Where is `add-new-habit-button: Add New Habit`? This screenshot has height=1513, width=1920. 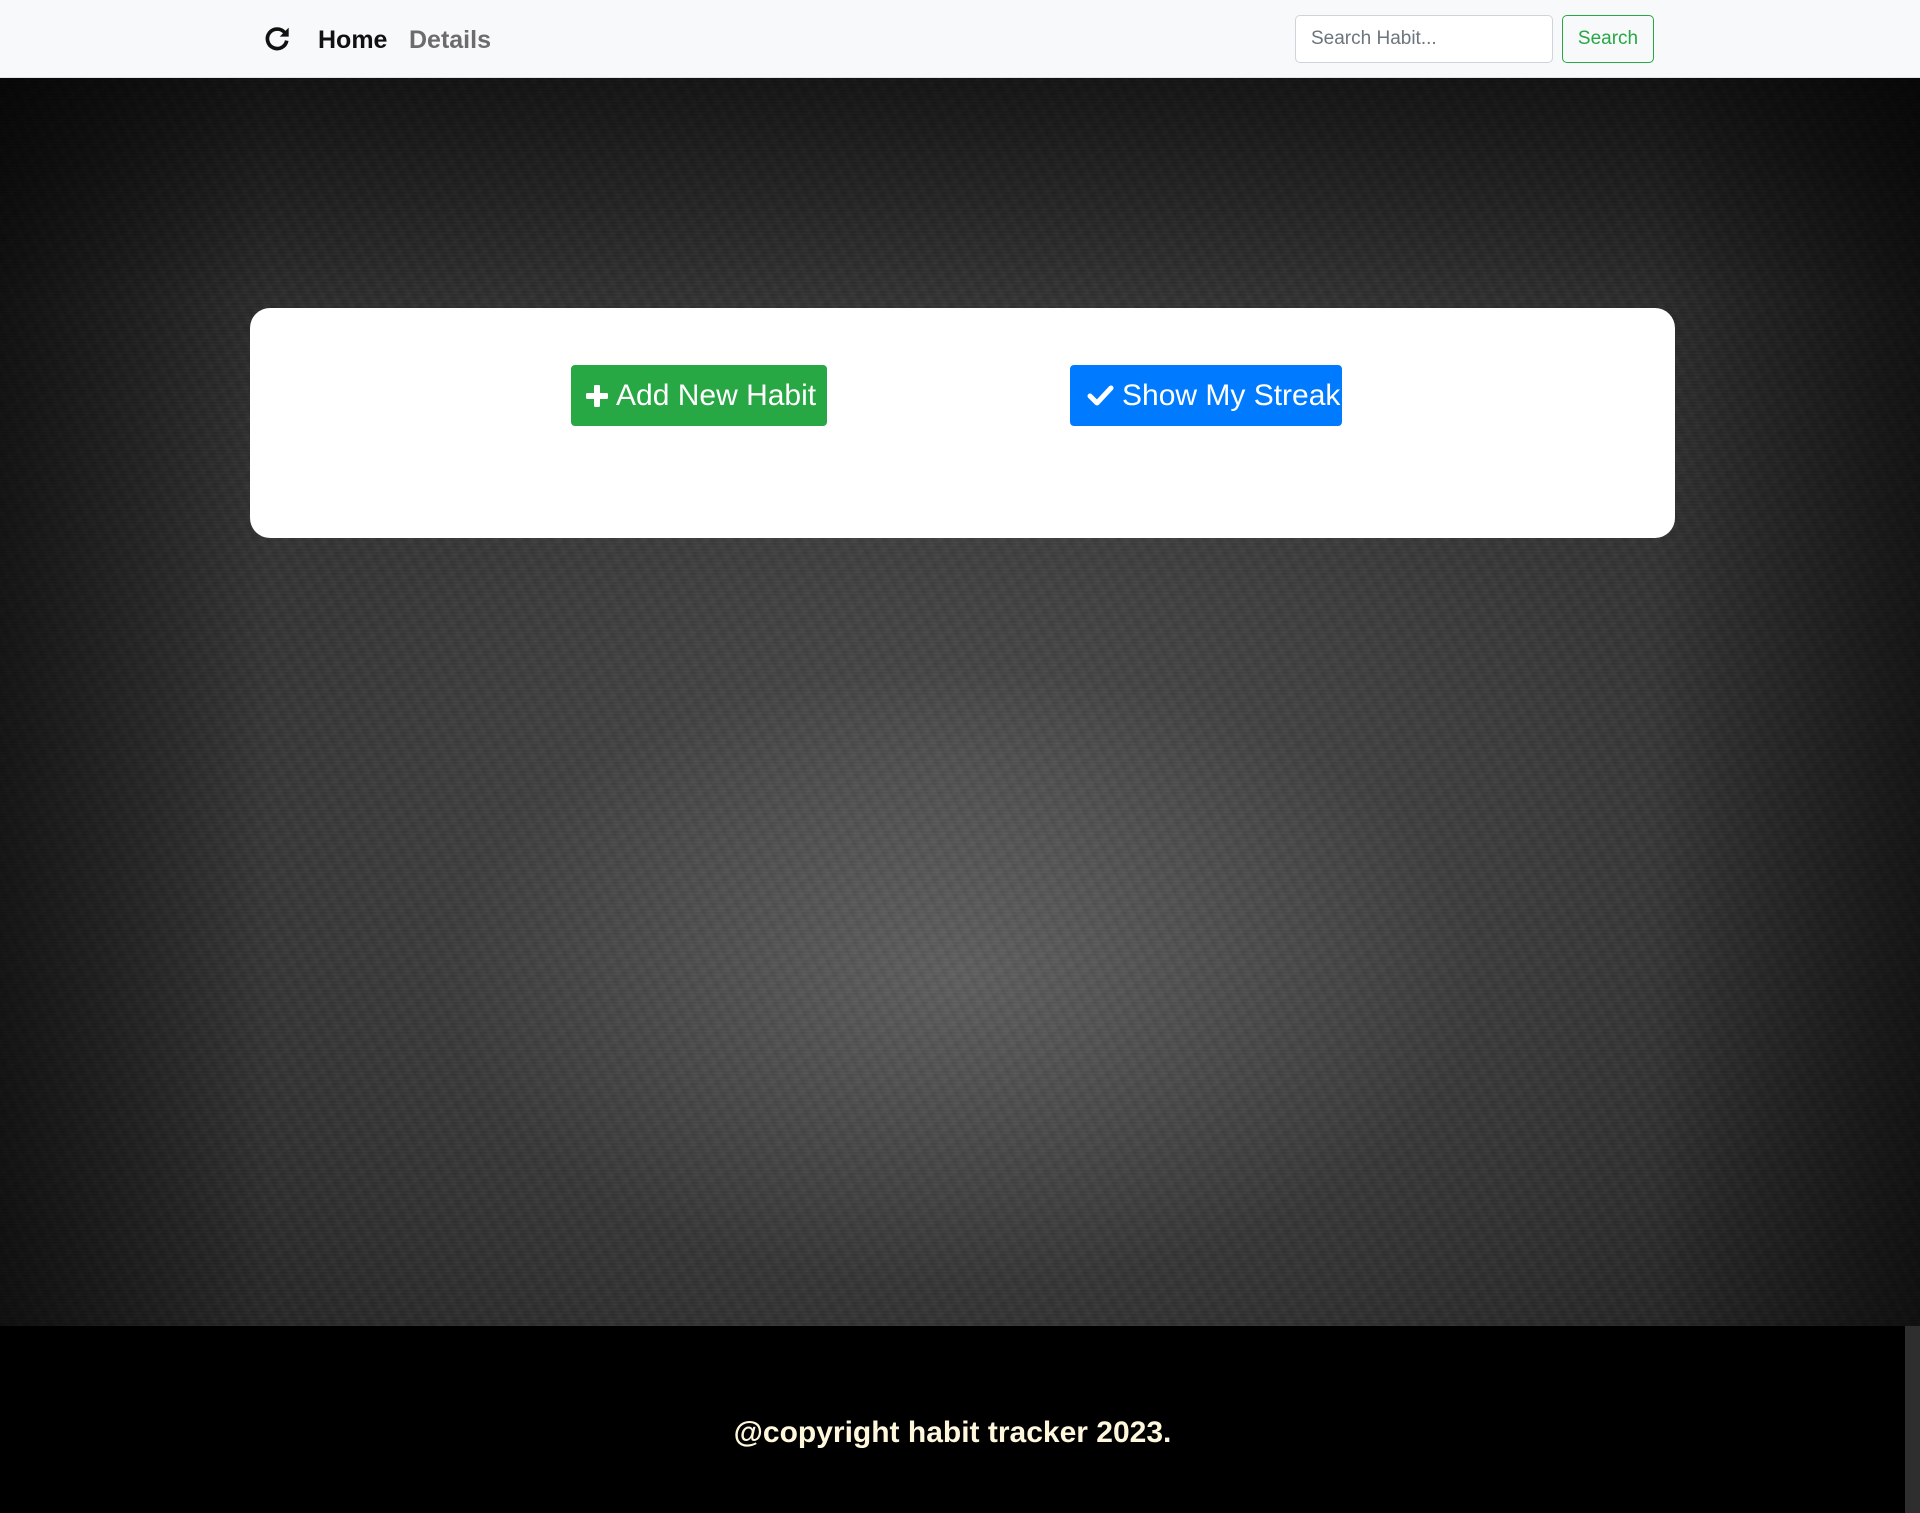 add-new-habit-button: Add New Habit is located at coordinates (699, 395).